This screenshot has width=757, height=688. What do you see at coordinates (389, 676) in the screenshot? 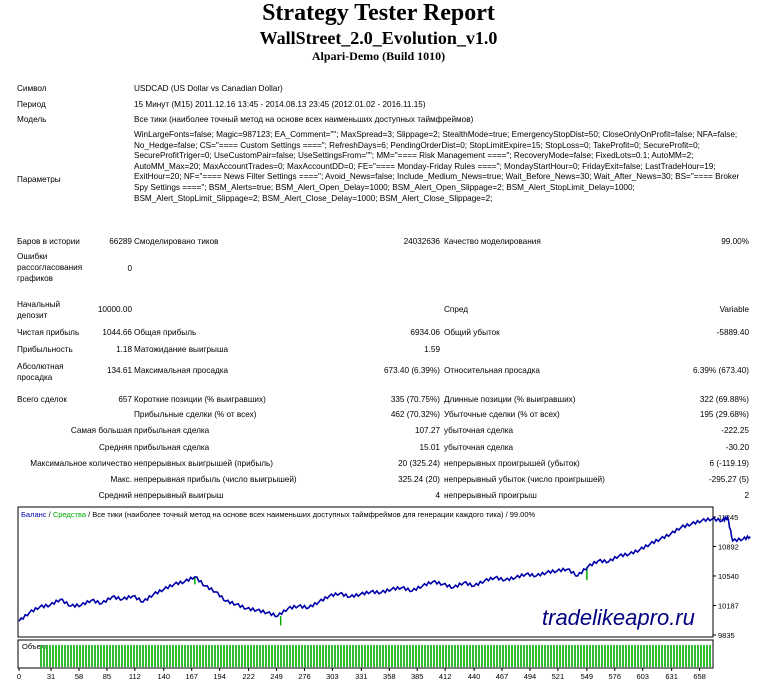
I see `x-tick-label: 358` at bounding box center [389, 676].